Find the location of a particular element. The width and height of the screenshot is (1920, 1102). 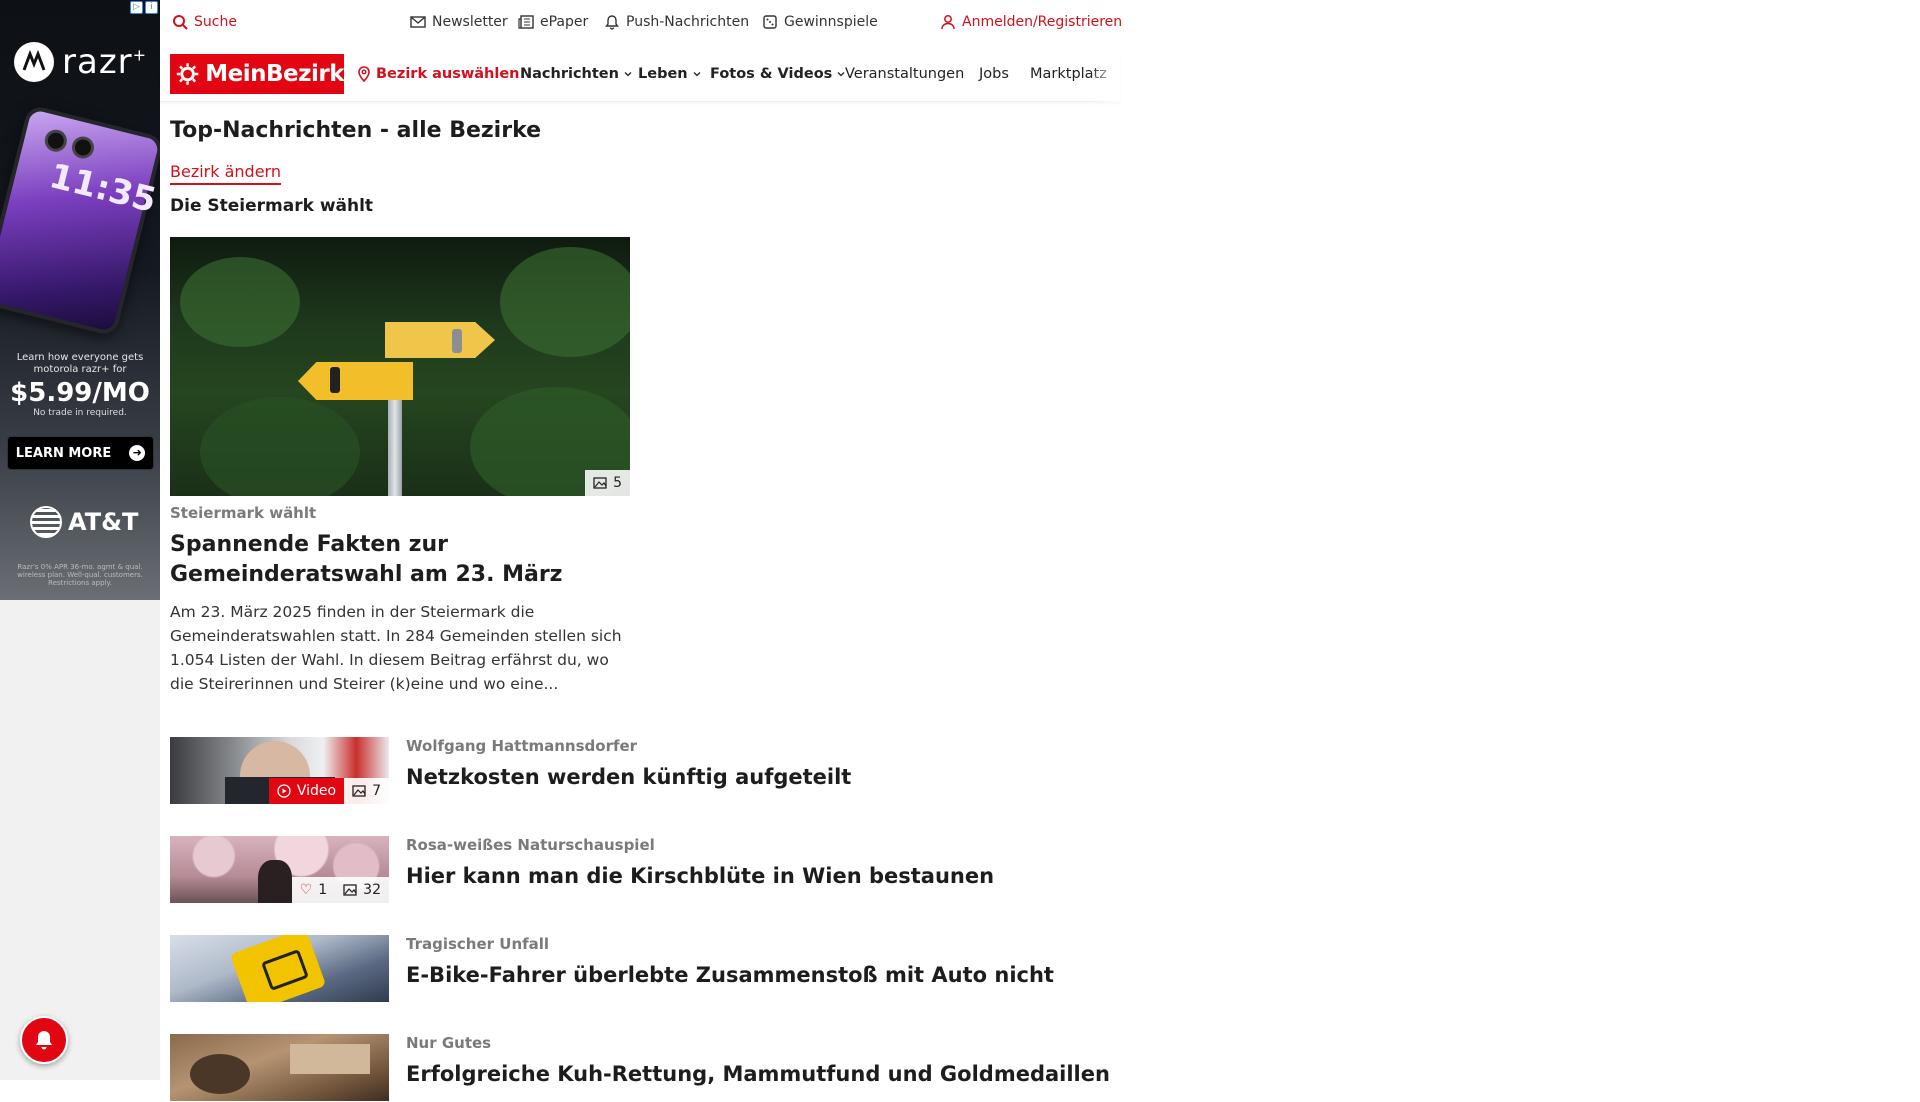

epaper-link: ePaper is located at coordinates (553, 22).